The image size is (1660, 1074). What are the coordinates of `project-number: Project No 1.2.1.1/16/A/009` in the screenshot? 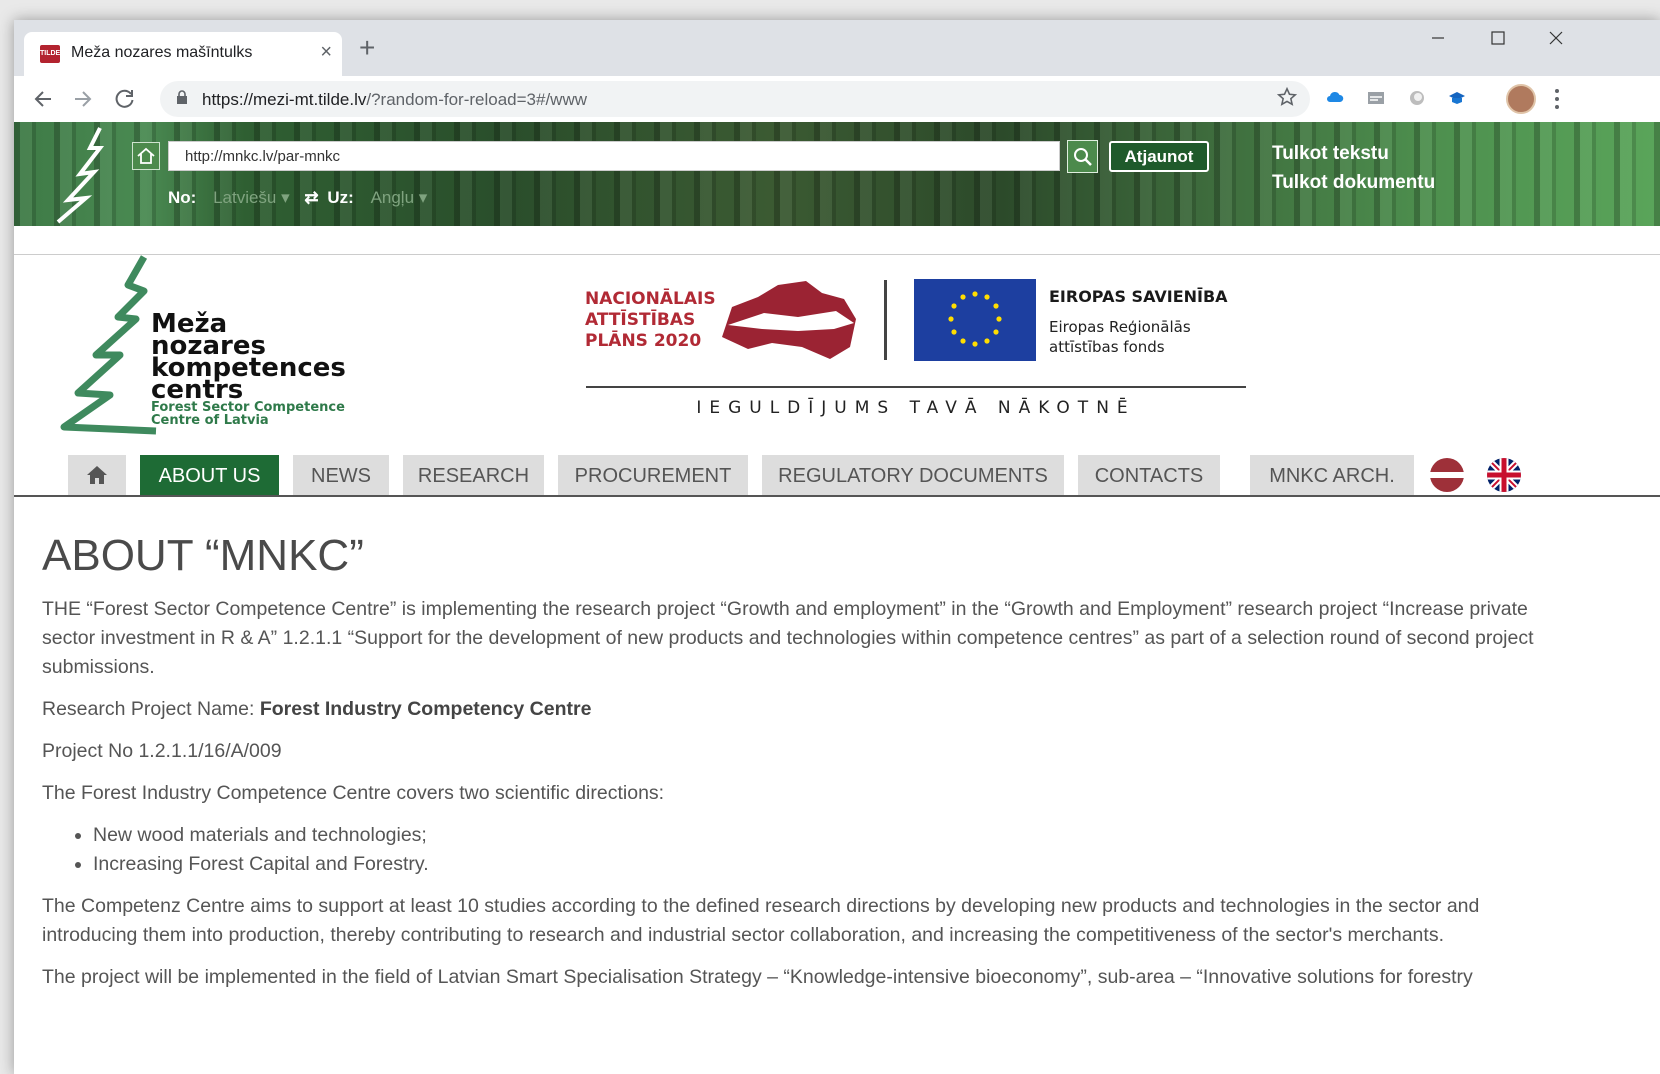 It's located at (162, 751).